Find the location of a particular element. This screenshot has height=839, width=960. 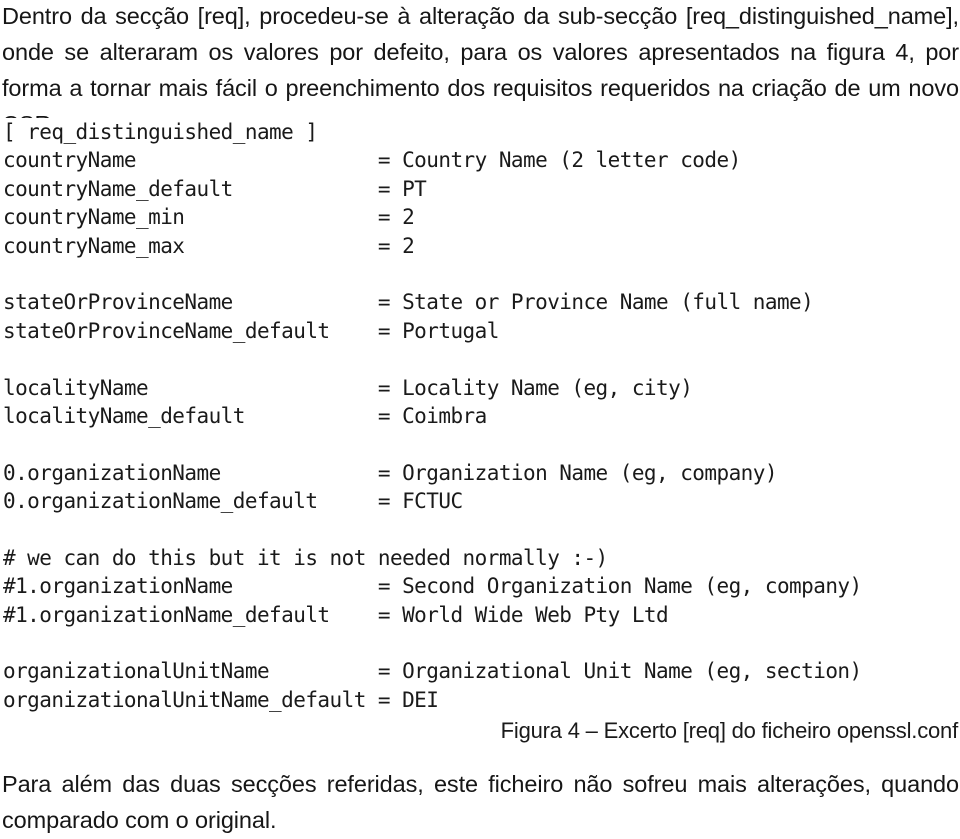

code-line: countryName_default = PT is located at coordinates (215, 188).